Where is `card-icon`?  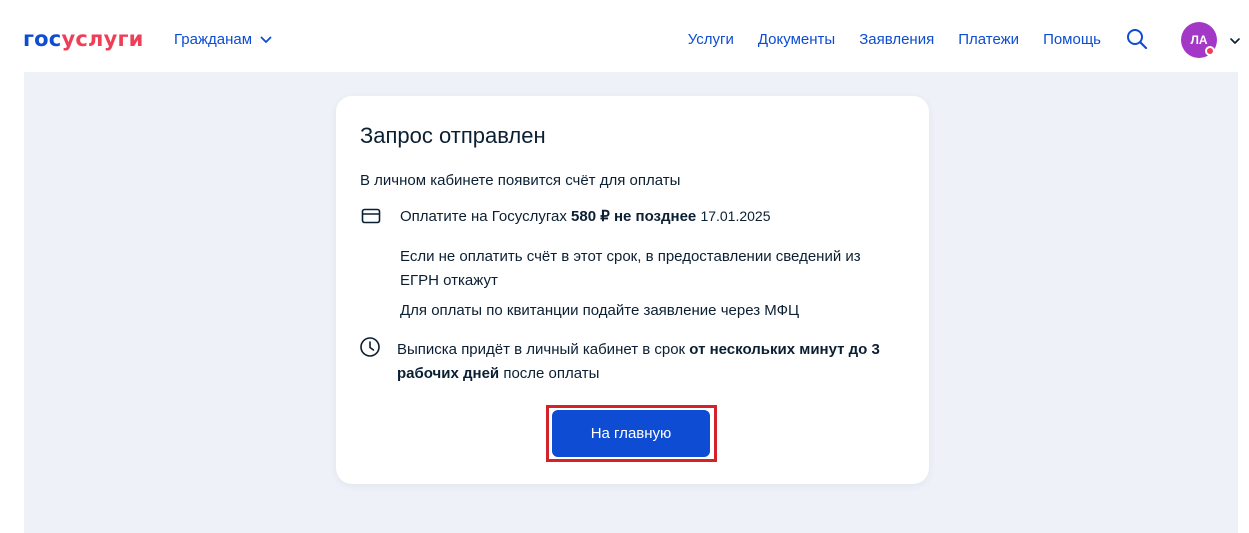 card-icon is located at coordinates (371, 216).